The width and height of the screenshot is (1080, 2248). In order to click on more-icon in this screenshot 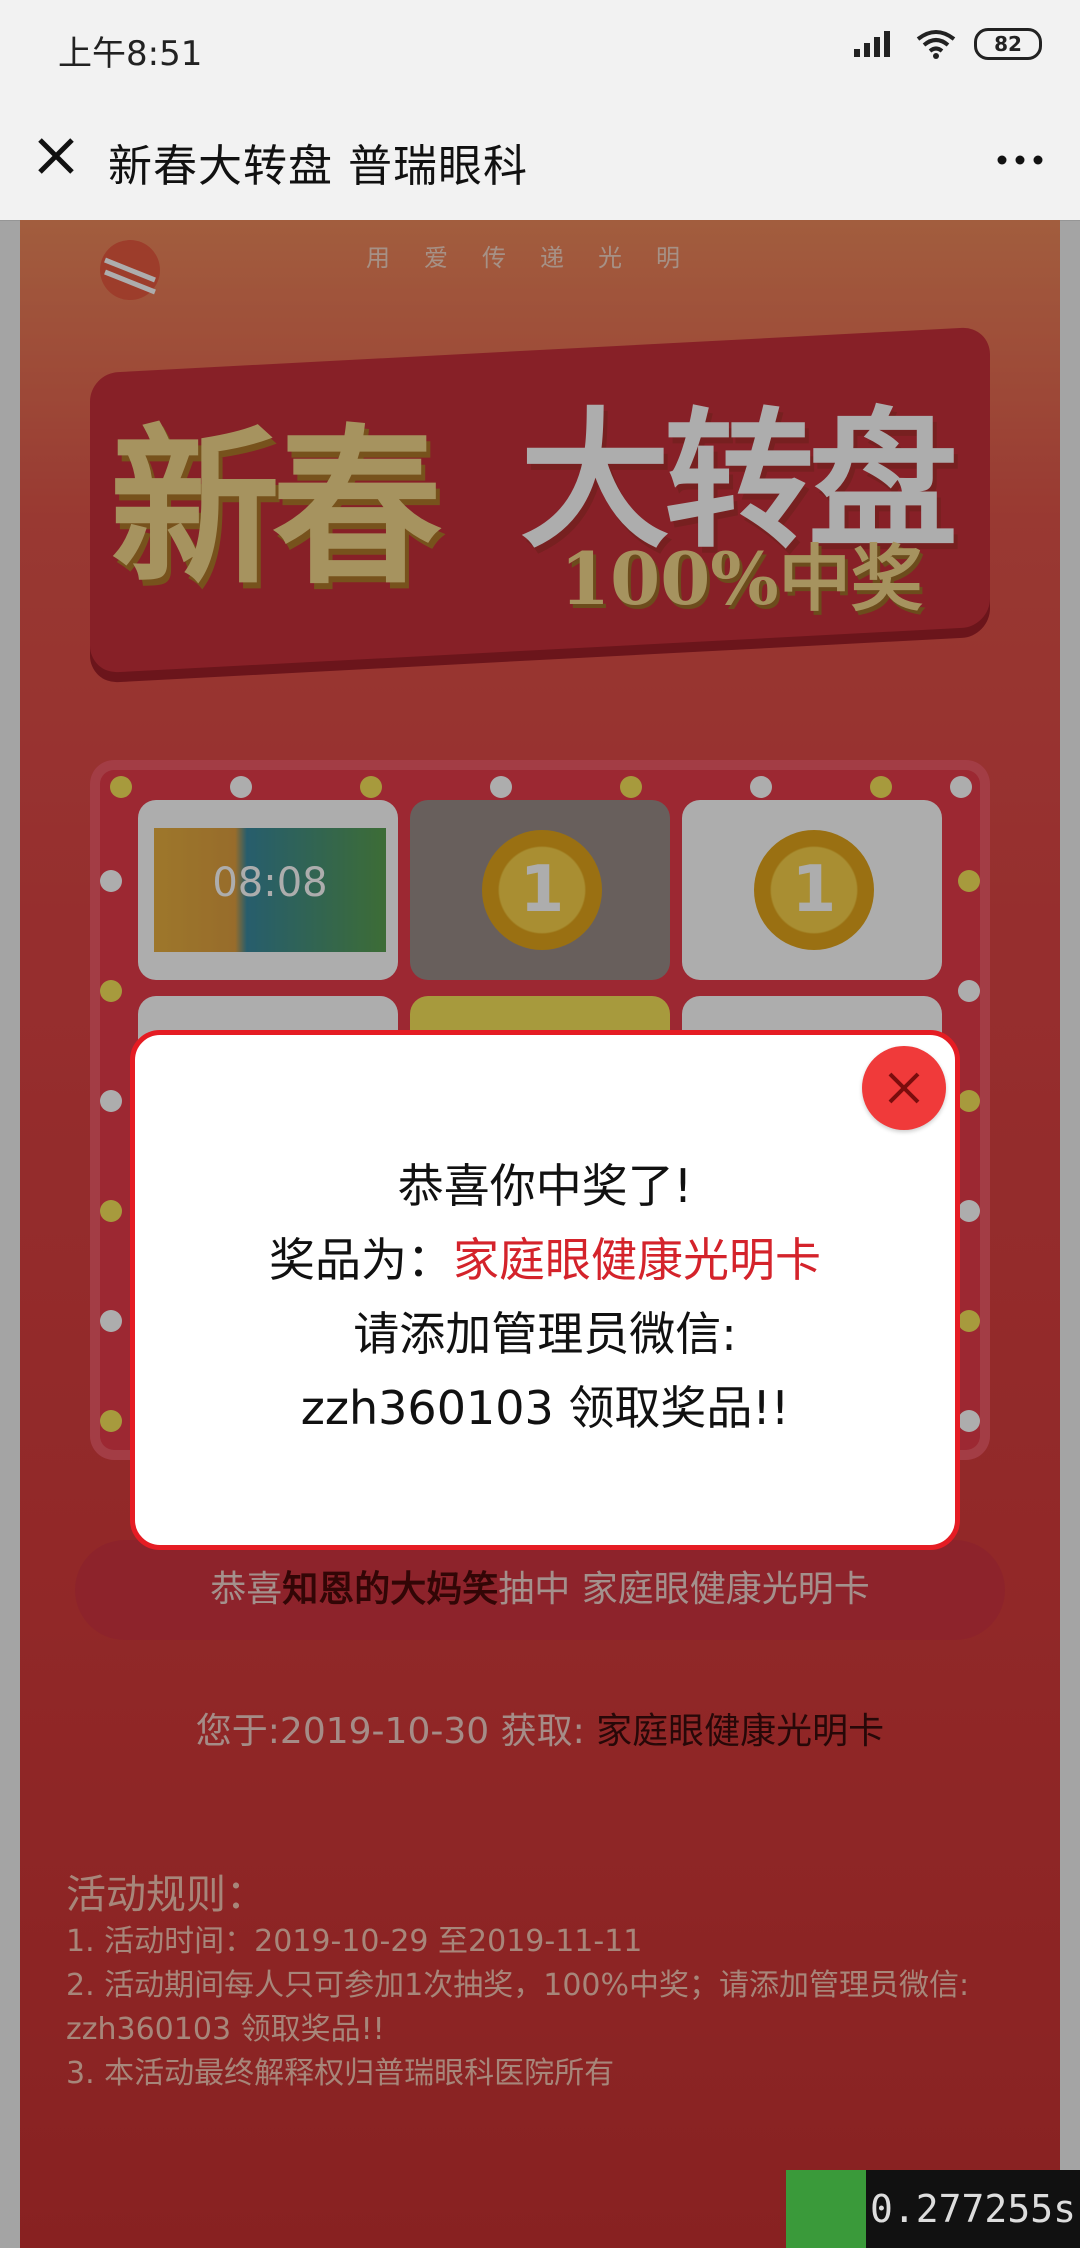, I will do `click(1020, 160)`.